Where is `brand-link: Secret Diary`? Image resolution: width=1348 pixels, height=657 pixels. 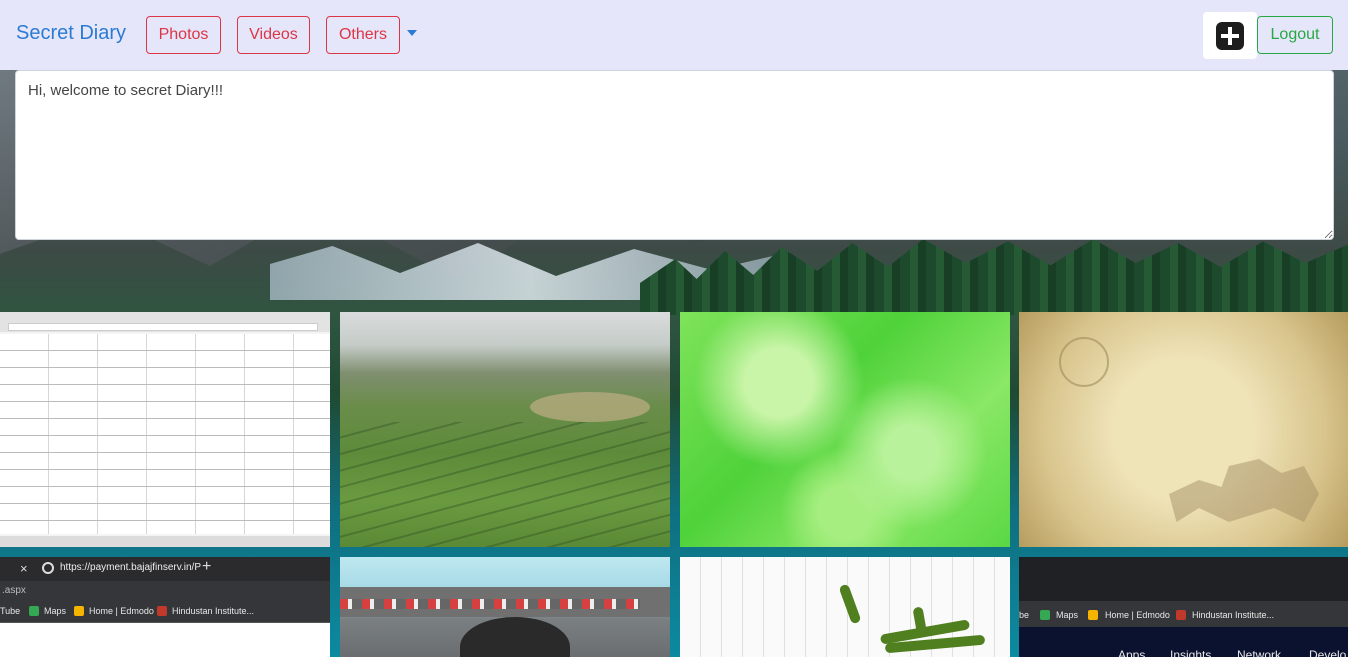
brand-link: Secret Diary is located at coordinates (71, 33).